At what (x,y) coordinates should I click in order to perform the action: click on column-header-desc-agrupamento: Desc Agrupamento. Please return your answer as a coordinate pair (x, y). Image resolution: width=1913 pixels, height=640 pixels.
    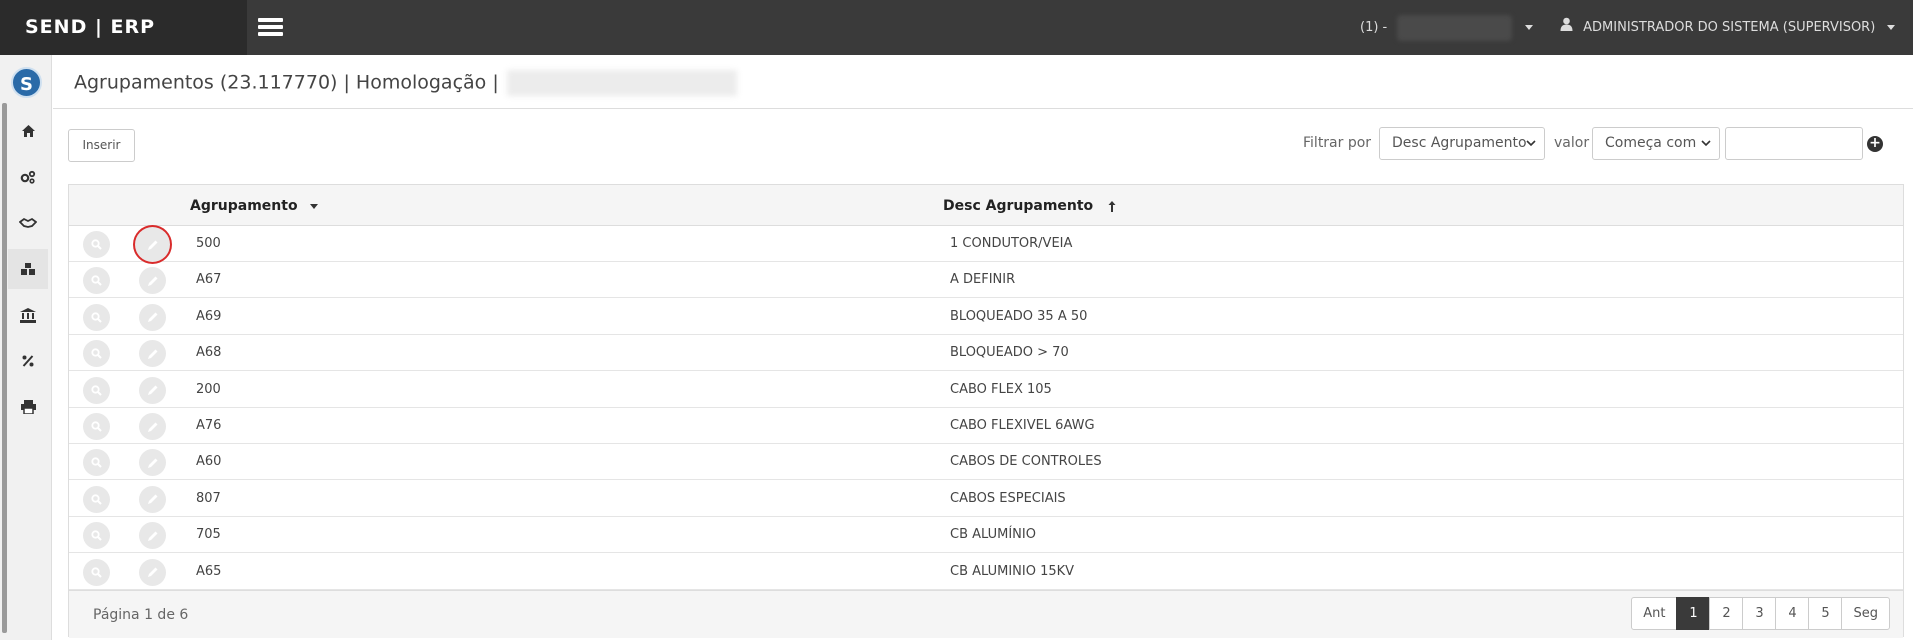
    Looking at the image, I should click on (1029, 206).